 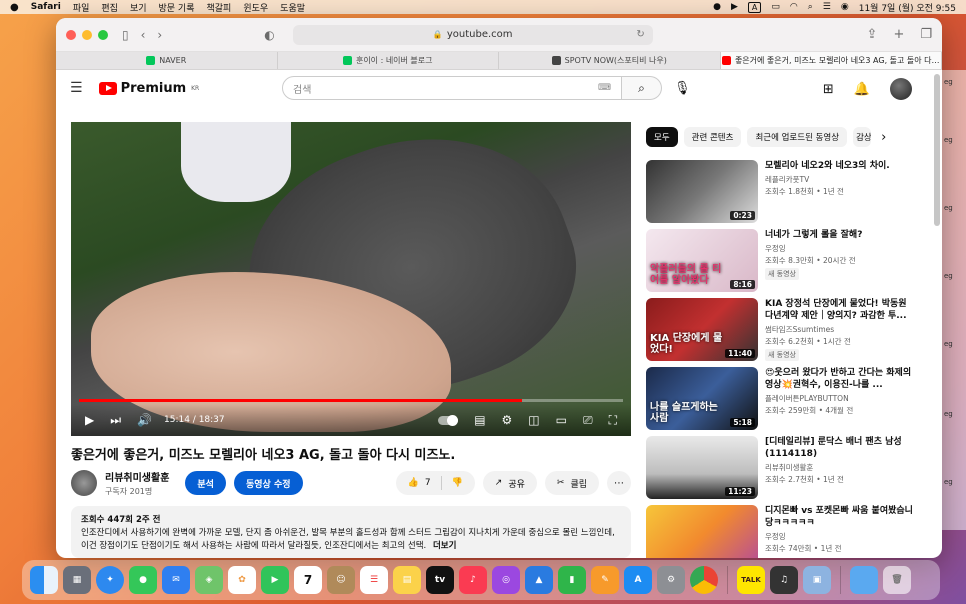 What do you see at coordinates (898, 34) in the screenshot?
I see `new-tab-icon: +` at bounding box center [898, 34].